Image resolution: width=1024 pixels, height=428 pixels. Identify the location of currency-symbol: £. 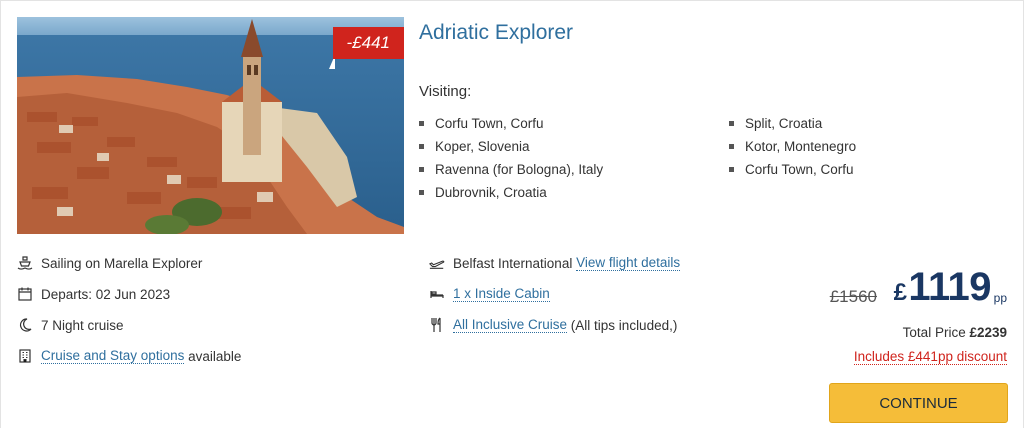
(900, 292).